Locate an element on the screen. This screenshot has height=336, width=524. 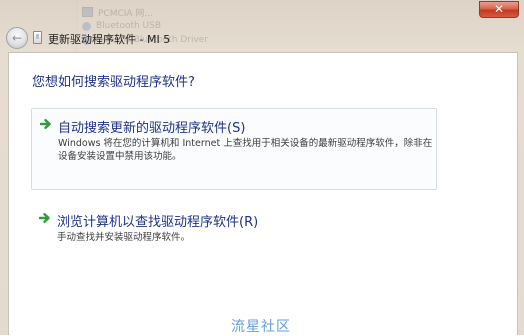
close-button: ✕ is located at coordinates (499, 9).